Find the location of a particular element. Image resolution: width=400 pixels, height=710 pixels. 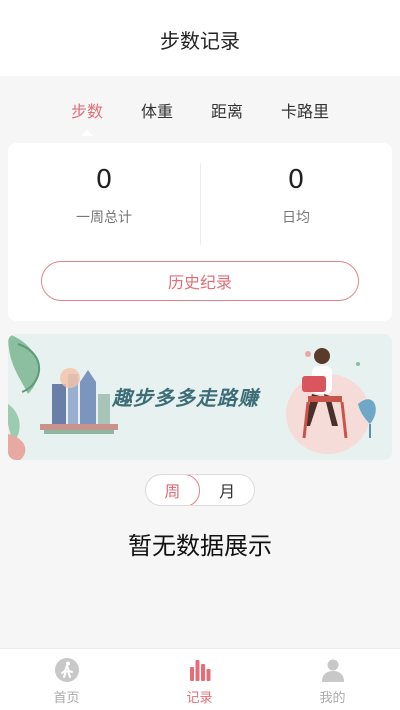

bottom-nav: 首页 记录 我的 is located at coordinates (200, 679).